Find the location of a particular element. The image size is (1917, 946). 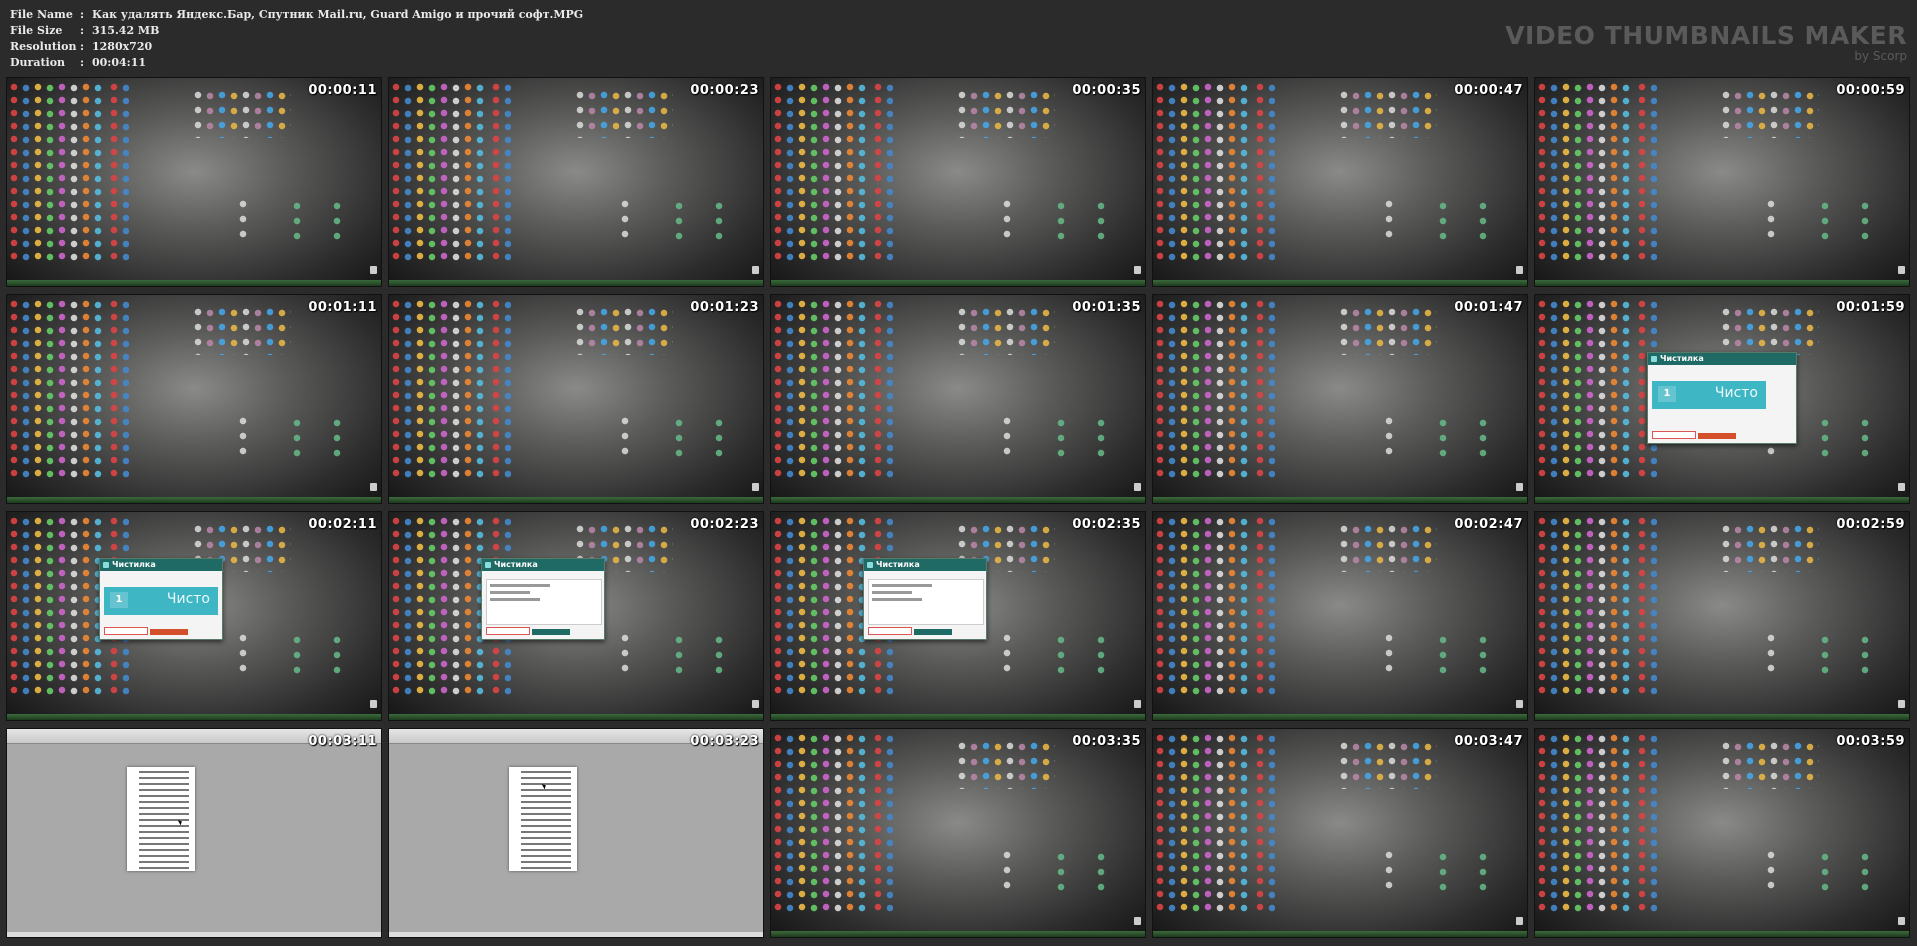

video-thumbnail: 00:00:47 is located at coordinates (1340, 182).